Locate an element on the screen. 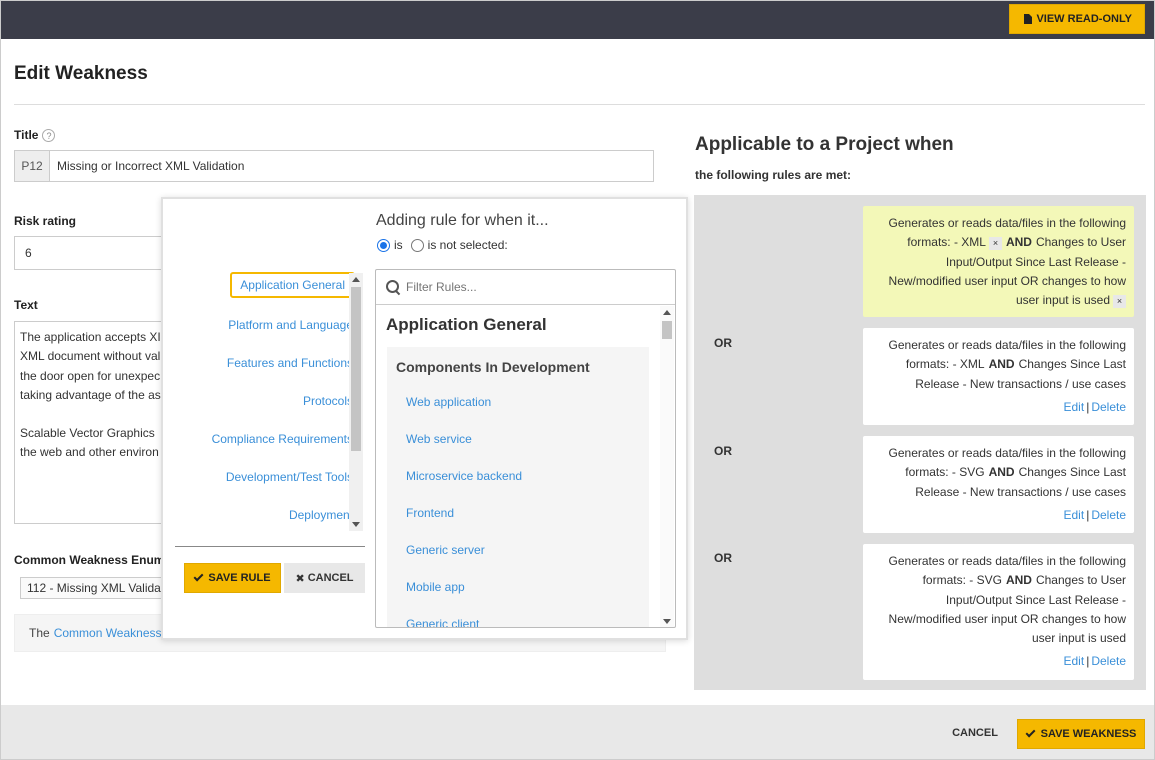 The height and width of the screenshot is (760, 1155). rule-option: Generic client is located at coordinates (442, 622).